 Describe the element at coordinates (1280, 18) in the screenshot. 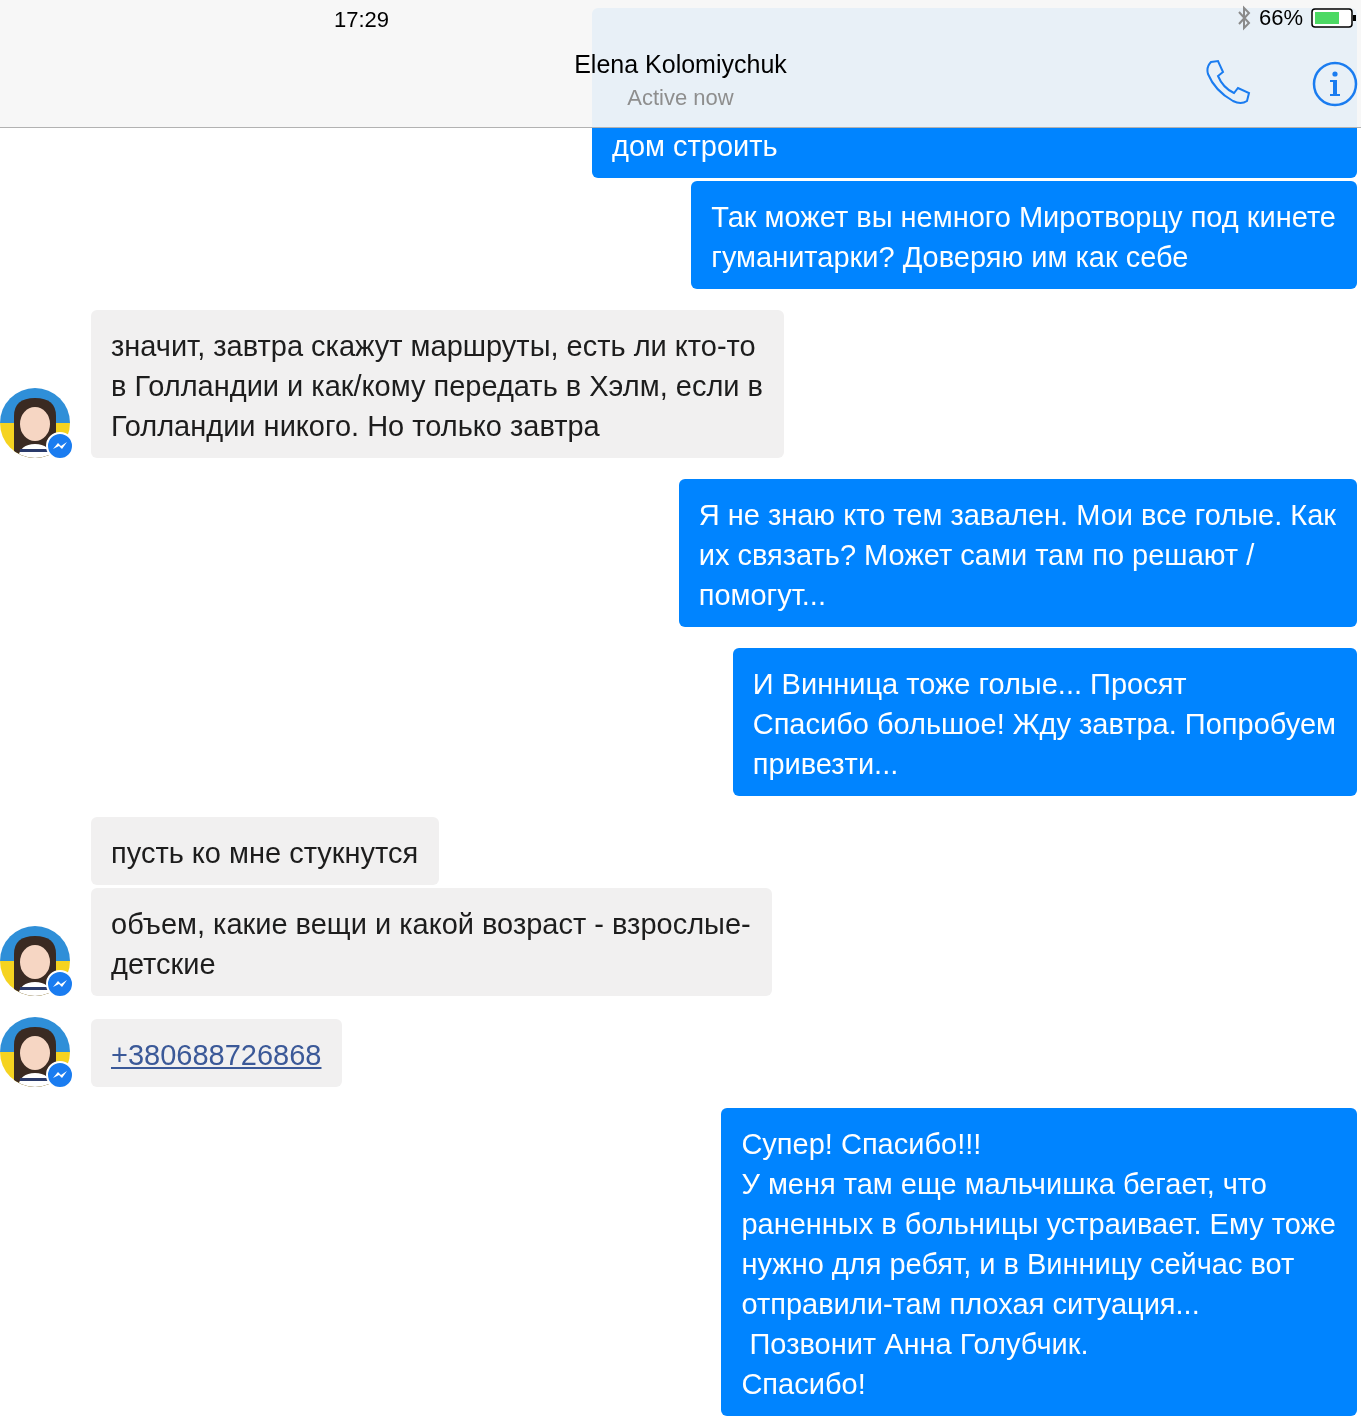

I see `battery-percent: 66%` at that location.